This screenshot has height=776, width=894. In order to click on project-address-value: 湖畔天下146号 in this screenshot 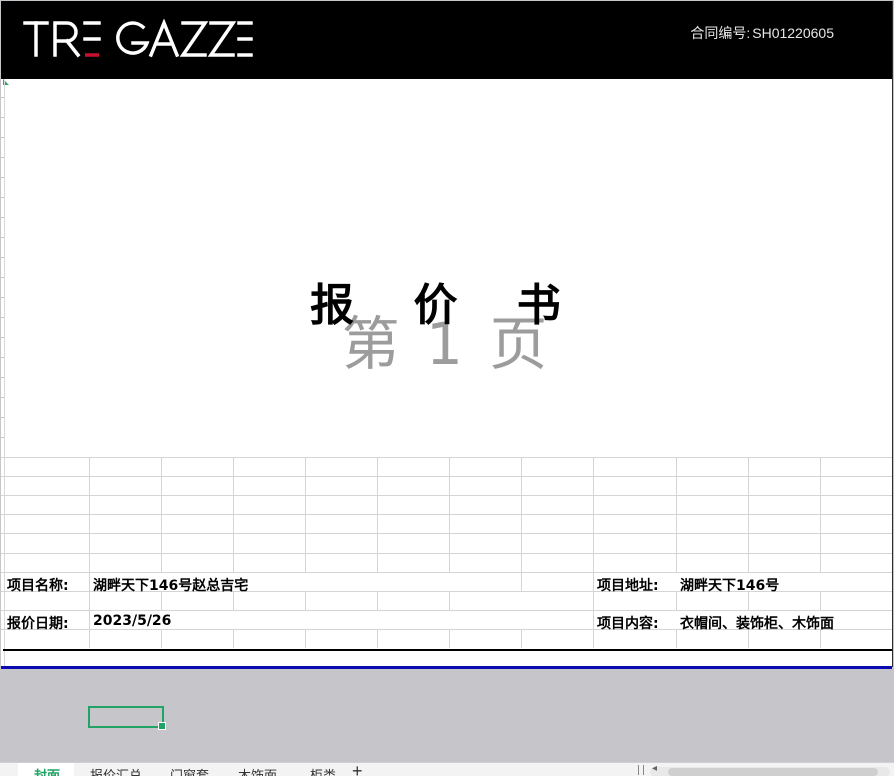, I will do `click(729, 585)`.